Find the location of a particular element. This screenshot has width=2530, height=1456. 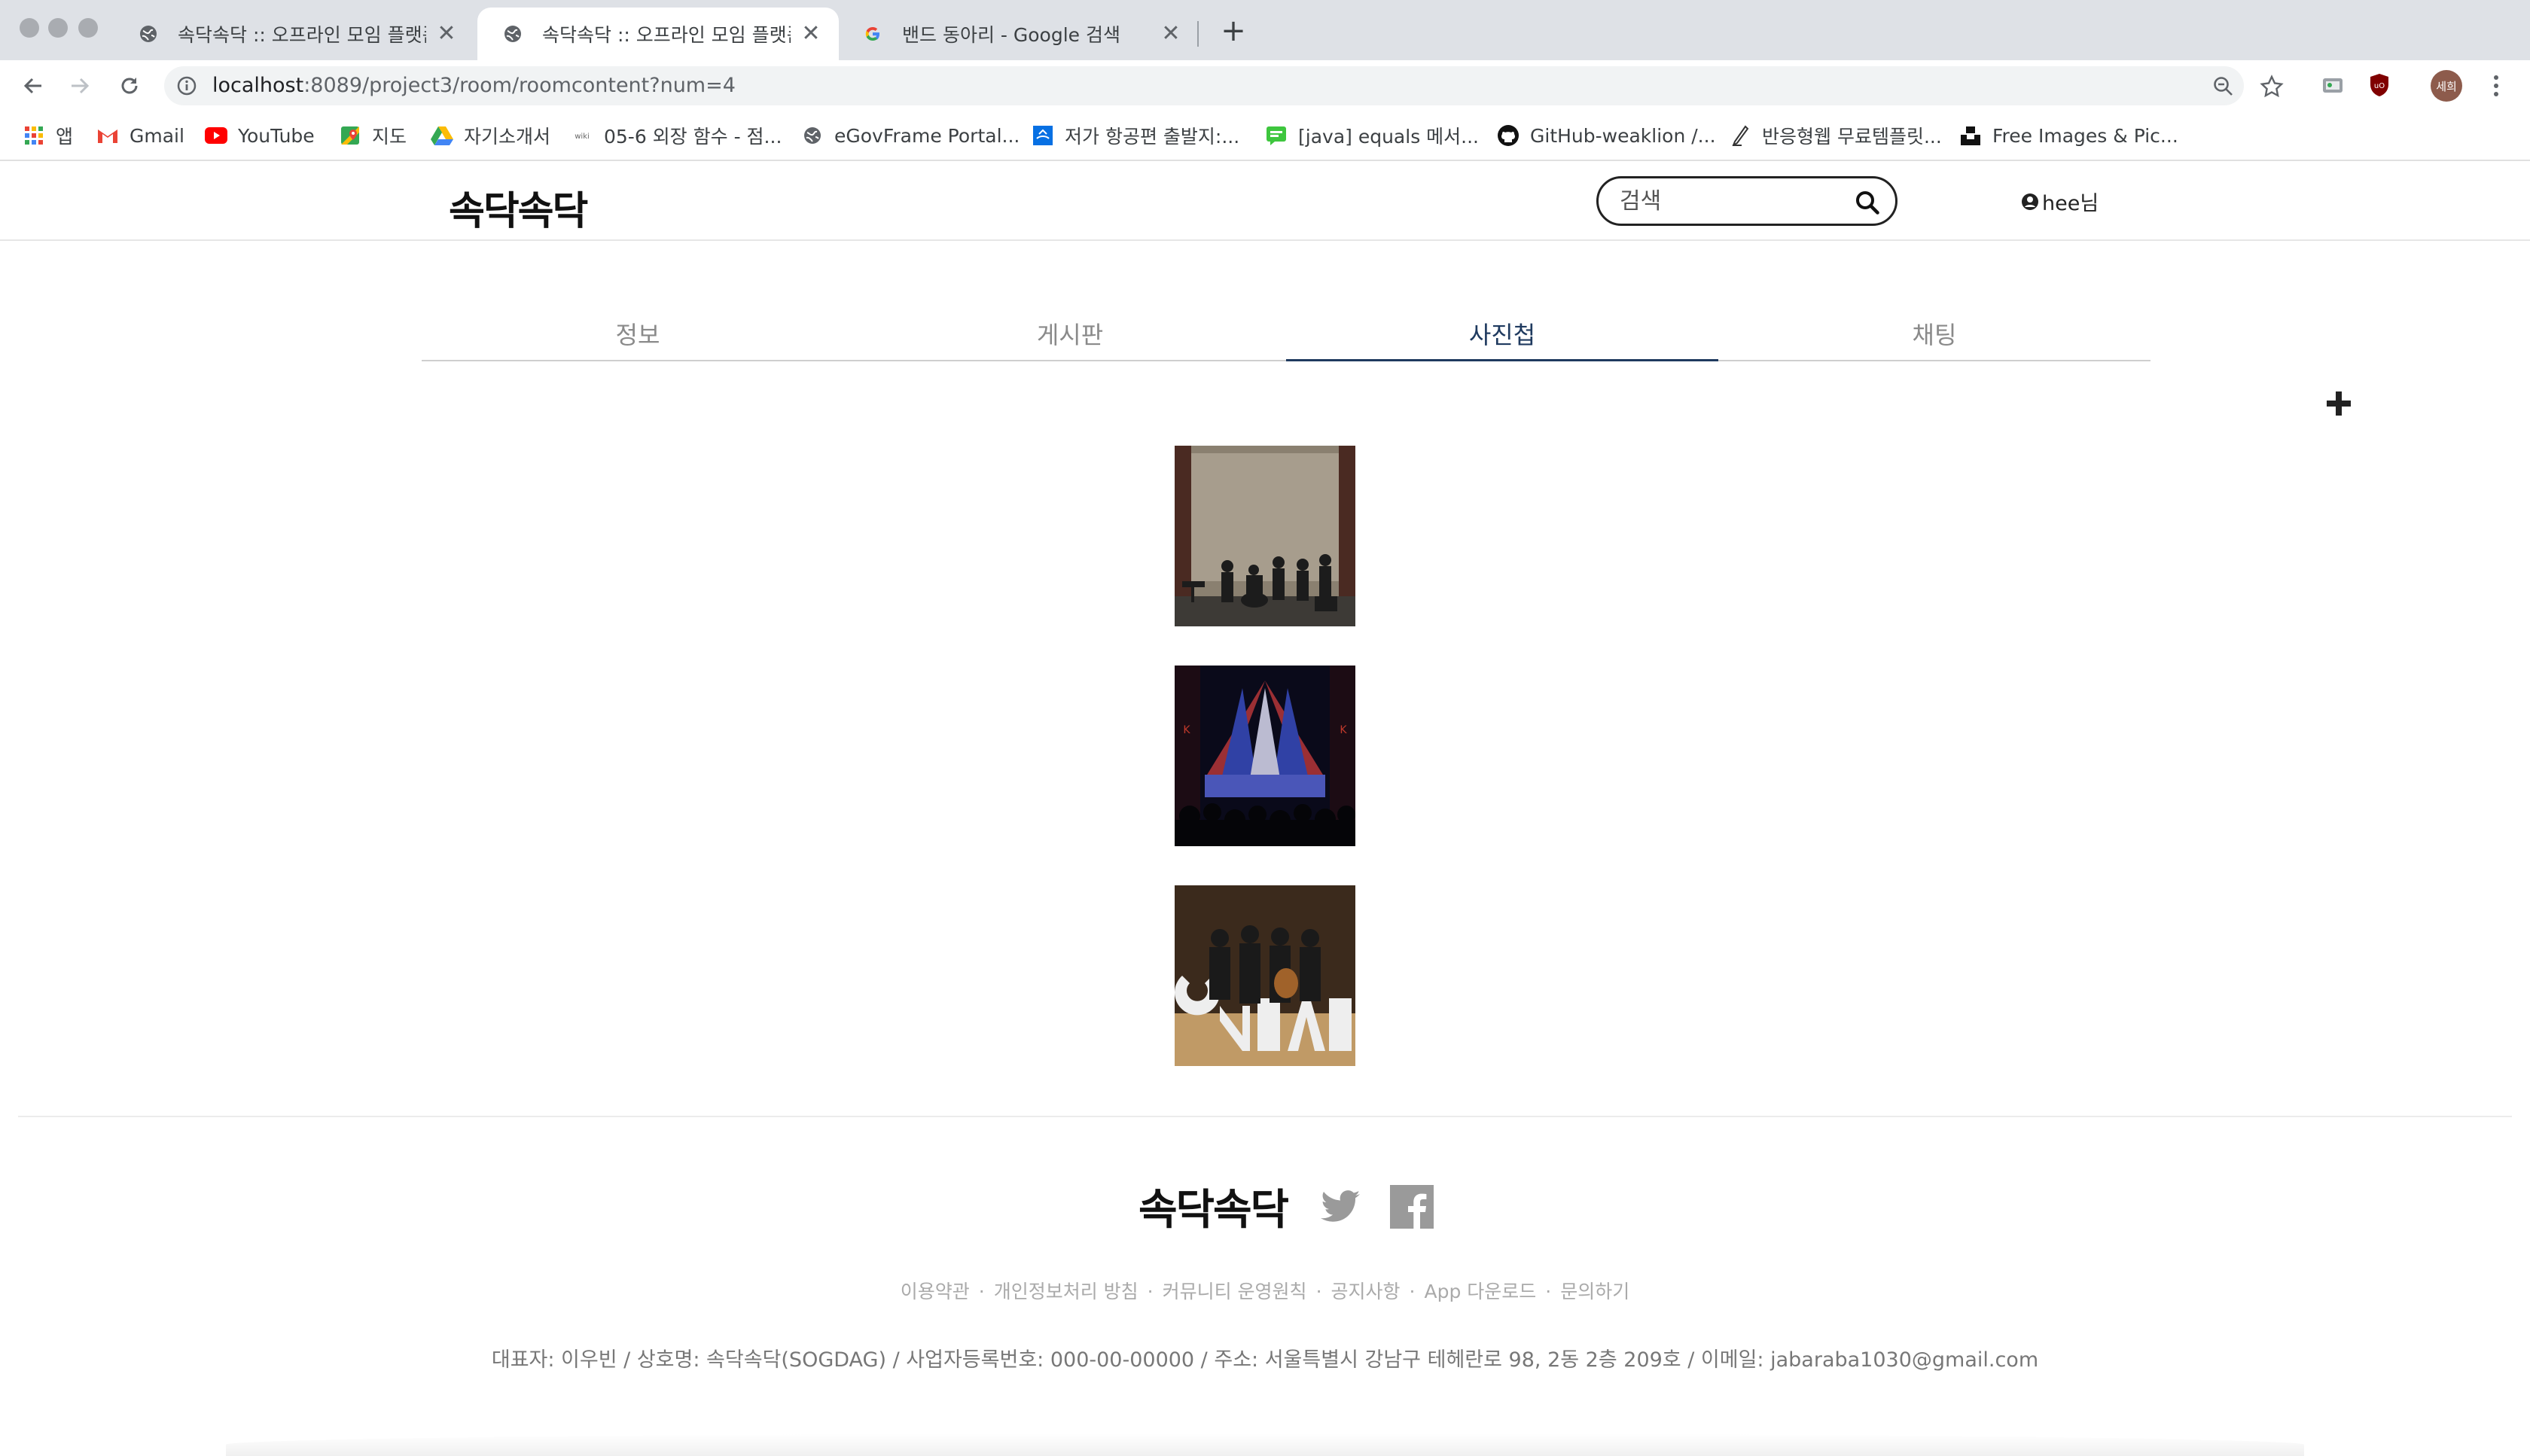

maps-icon is located at coordinates (350, 135).